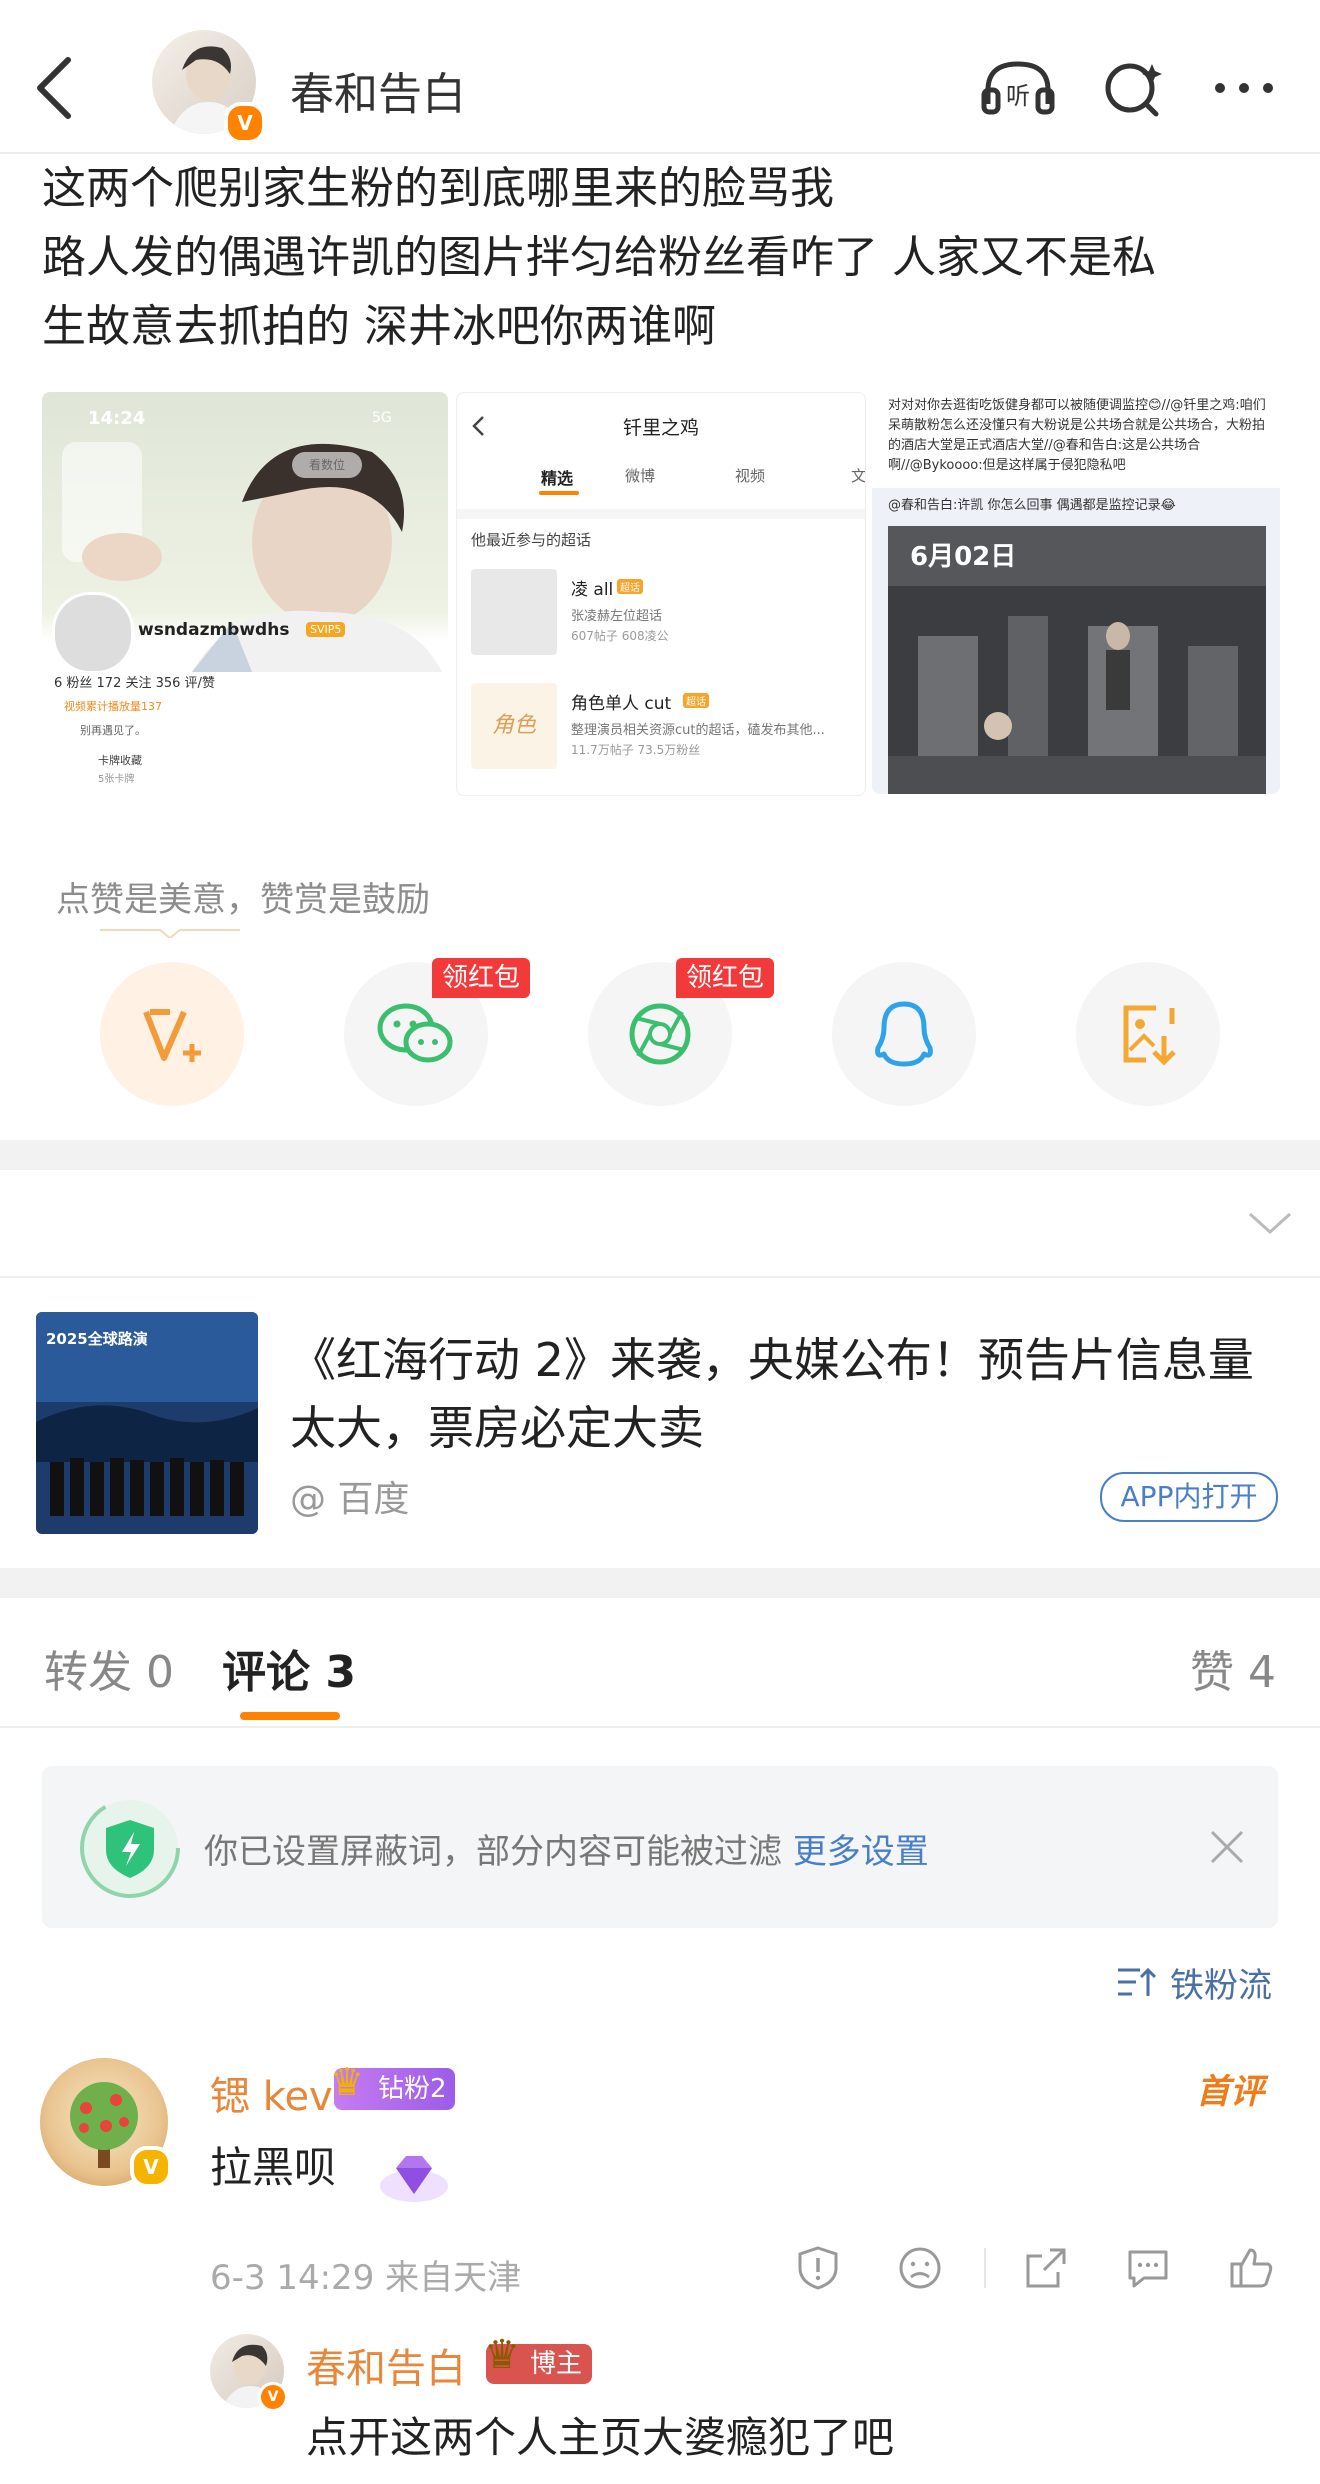 This screenshot has width=1320, height=2484. I want to click on profile-line-3: 卡牌收藏, so click(120, 760).